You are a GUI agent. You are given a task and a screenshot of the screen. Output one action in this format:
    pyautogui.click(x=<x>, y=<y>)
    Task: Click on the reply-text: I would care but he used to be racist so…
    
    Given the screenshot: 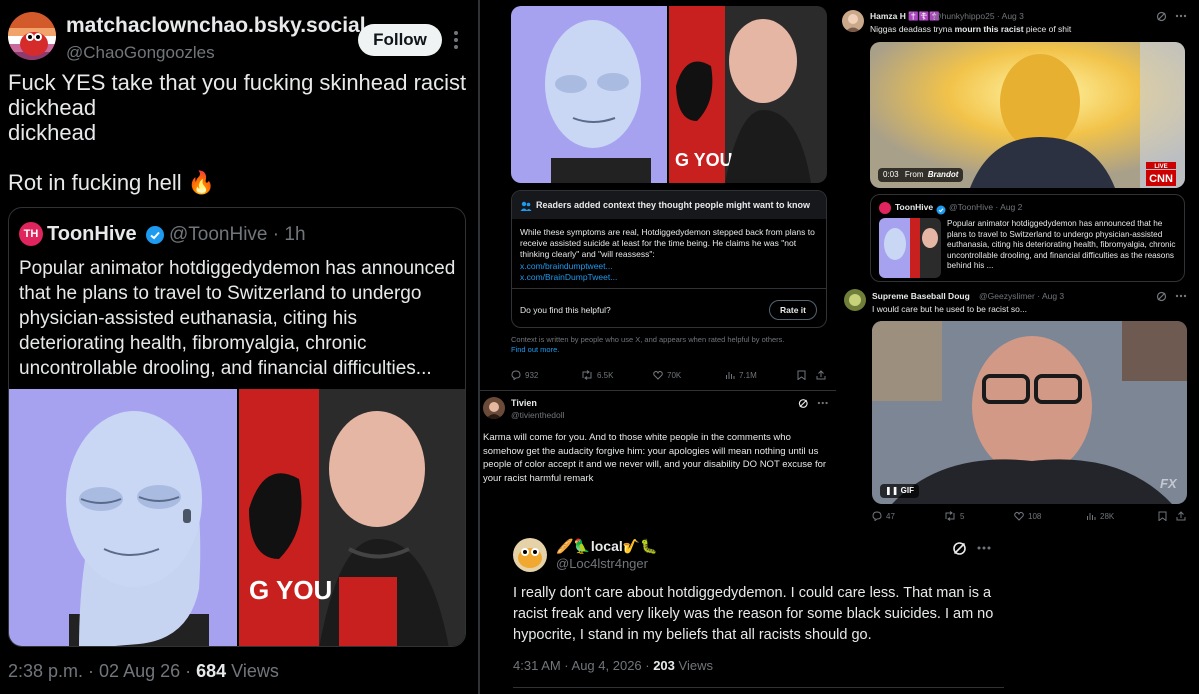 What is the action you would take?
    pyautogui.click(x=949, y=309)
    